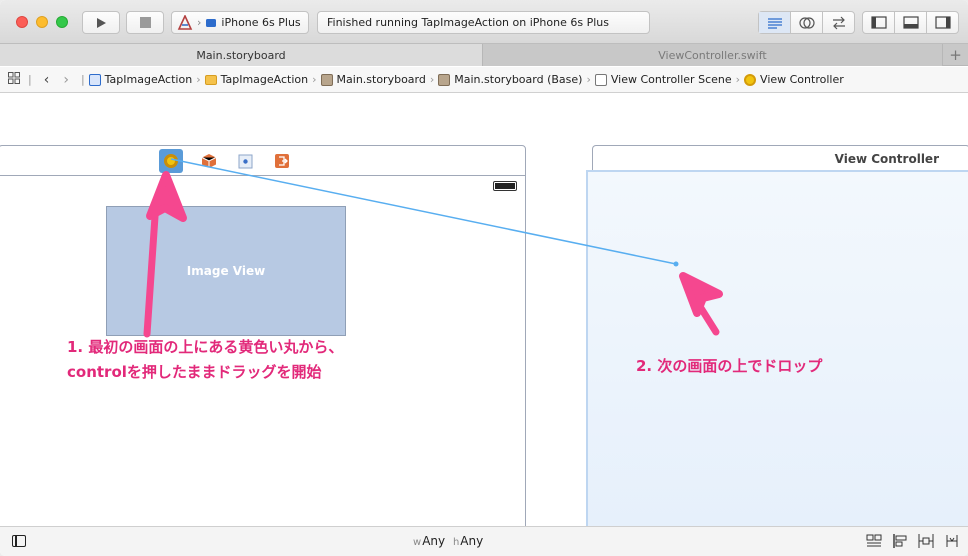  I want to click on size-class-control: wAny hAny, so click(448, 541).